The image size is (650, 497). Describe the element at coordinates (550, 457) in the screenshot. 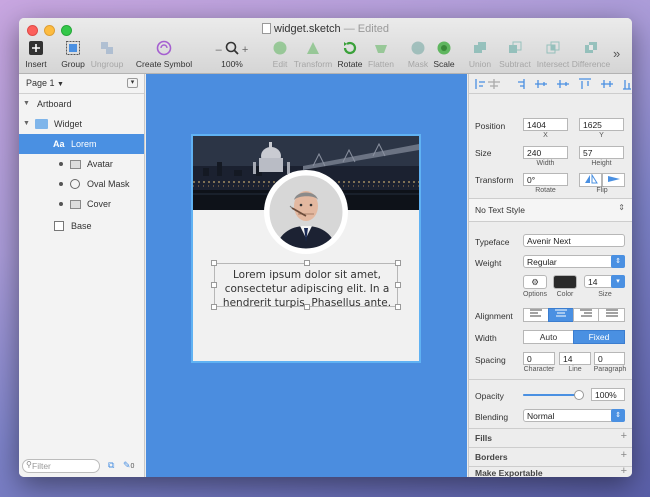

I see `borders-section: Borders +` at that location.